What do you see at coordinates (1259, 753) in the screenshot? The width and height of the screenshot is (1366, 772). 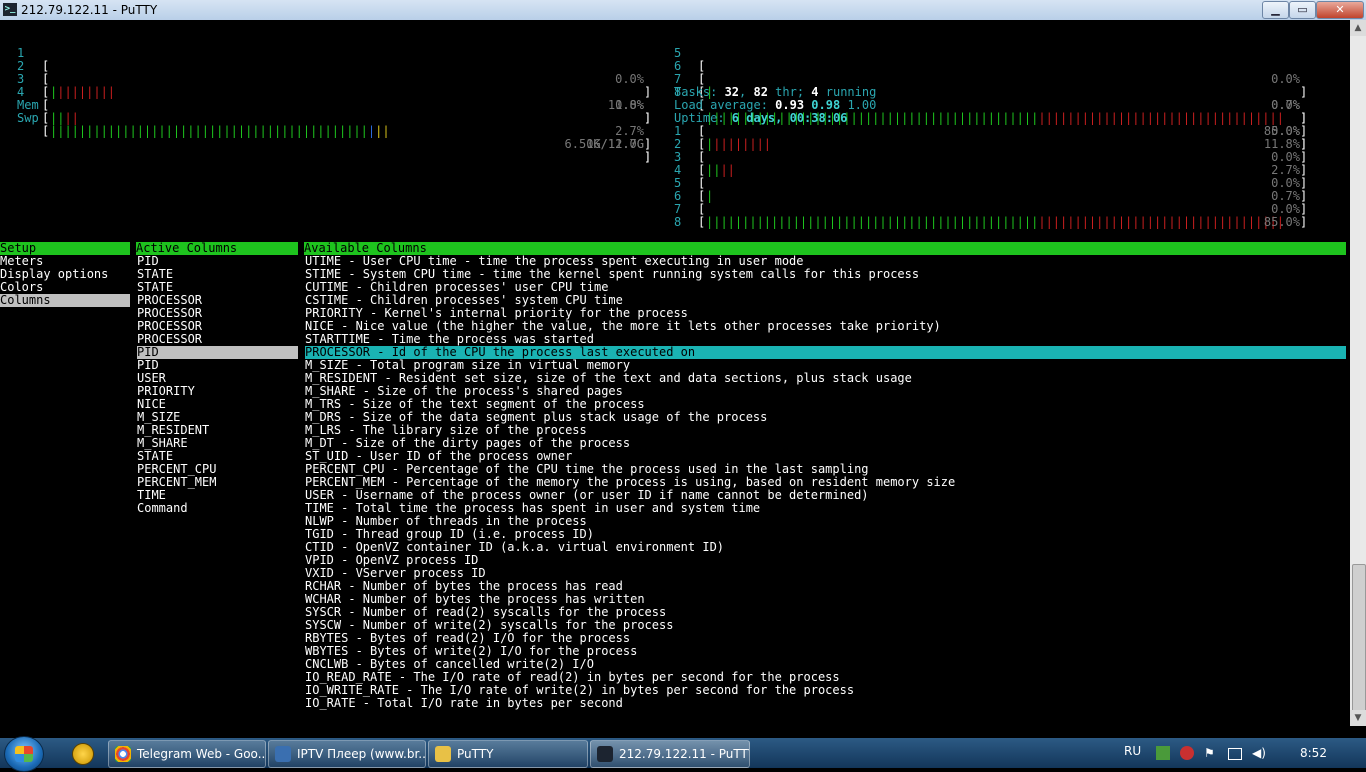 I see `volume-icon: ◀)` at bounding box center [1259, 753].